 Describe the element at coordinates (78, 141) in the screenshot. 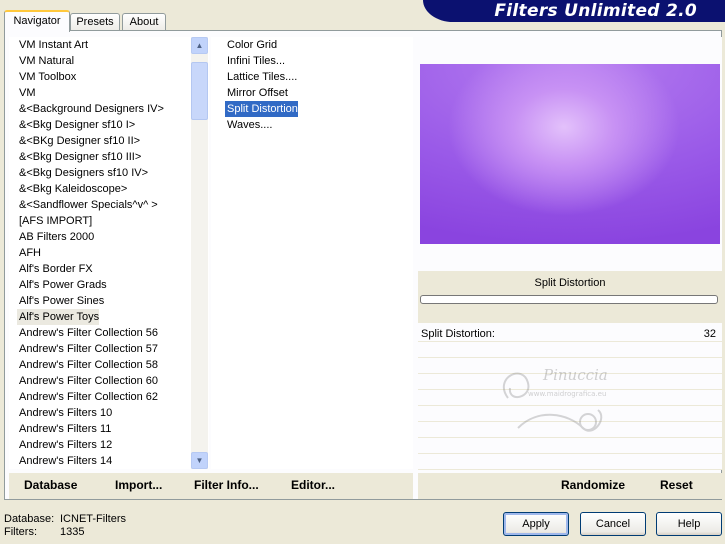

I see `category-item: &<BKg Designer sf10 II>` at that location.